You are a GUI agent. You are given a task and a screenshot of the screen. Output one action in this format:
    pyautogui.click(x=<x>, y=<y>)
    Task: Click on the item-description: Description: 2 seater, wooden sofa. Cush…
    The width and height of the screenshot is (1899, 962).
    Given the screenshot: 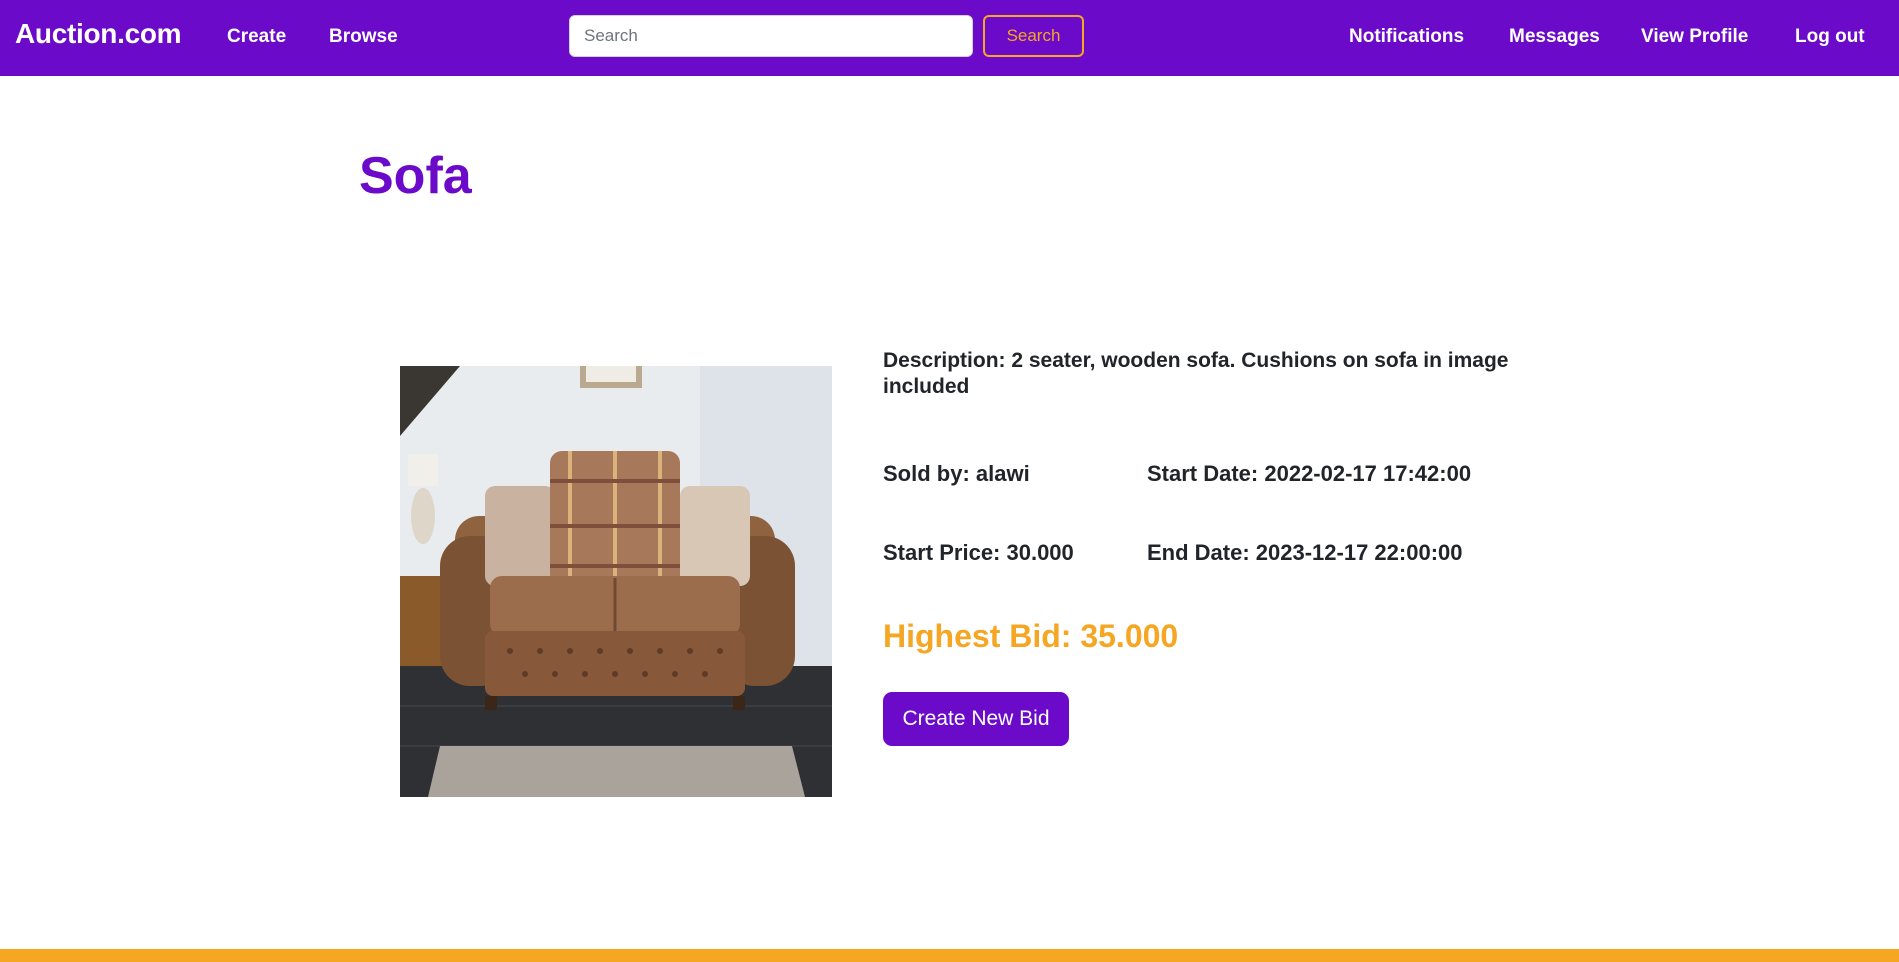 What is the action you would take?
    pyautogui.click(x=1196, y=373)
    